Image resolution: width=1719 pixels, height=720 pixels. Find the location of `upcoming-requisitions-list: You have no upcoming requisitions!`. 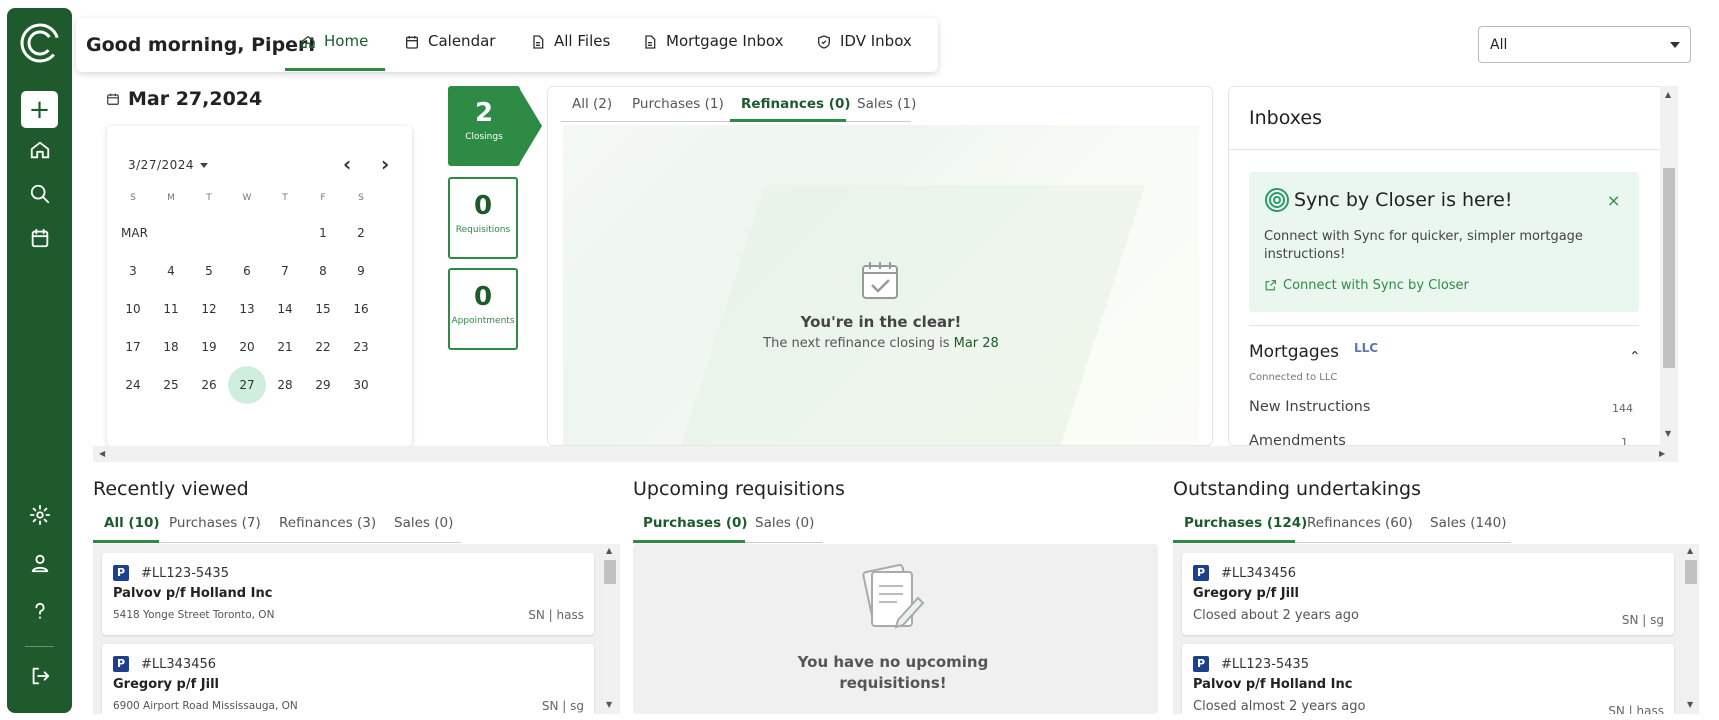

upcoming-requisitions-list: You have no upcoming requisitions! is located at coordinates (895, 629).